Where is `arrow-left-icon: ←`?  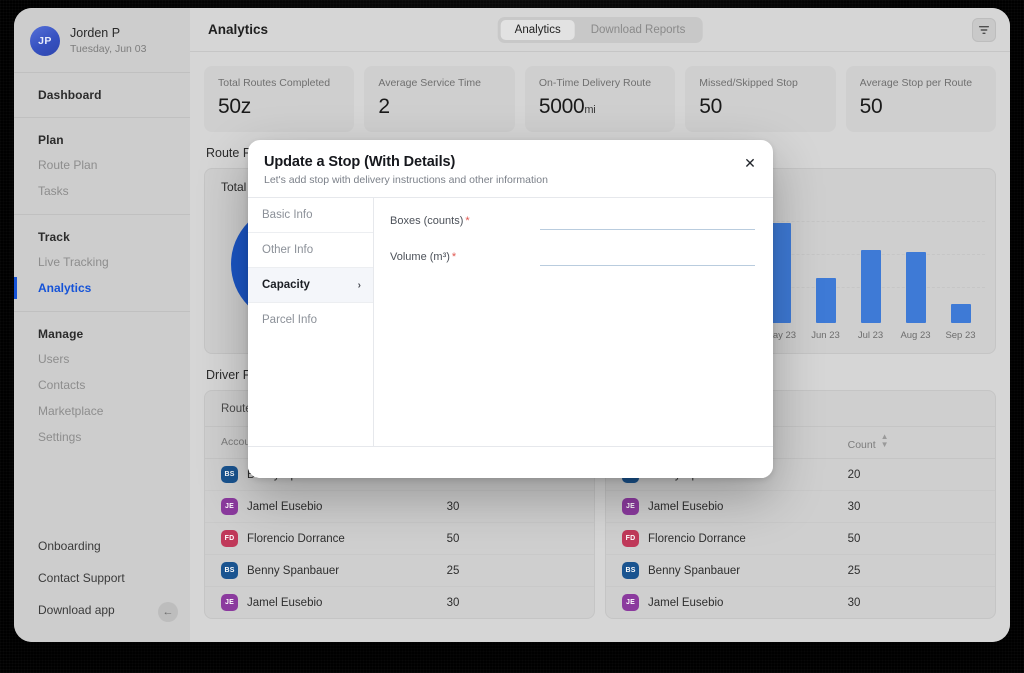
arrow-left-icon: ← is located at coordinates (168, 612).